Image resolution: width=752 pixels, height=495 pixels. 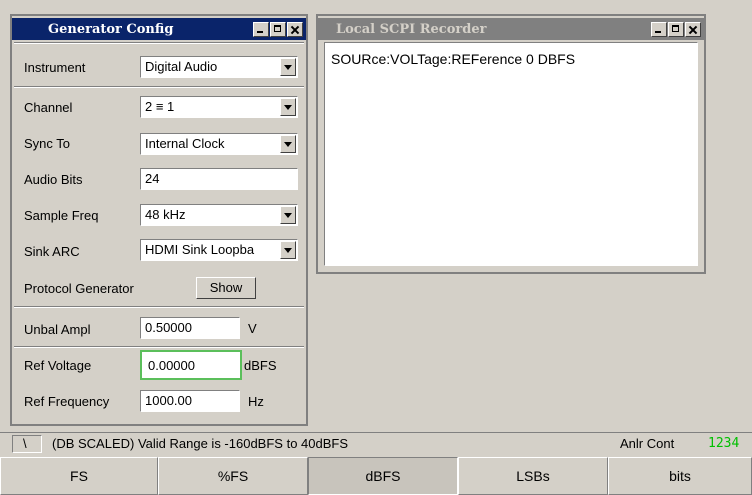 I want to click on backslash-icon: \, so click(x=25, y=443).